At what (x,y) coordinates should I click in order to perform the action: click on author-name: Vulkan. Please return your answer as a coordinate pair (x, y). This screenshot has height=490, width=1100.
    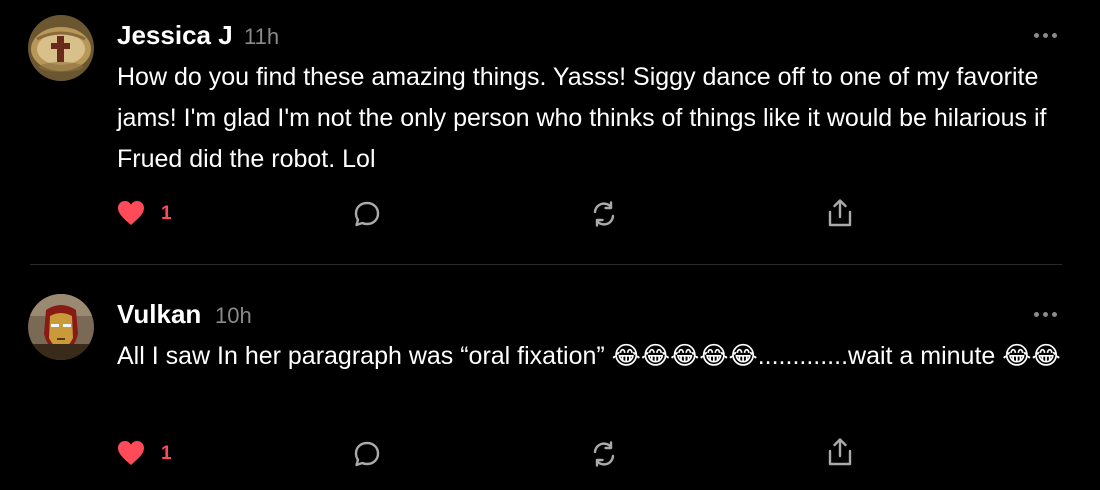
    Looking at the image, I should click on (159, 314).